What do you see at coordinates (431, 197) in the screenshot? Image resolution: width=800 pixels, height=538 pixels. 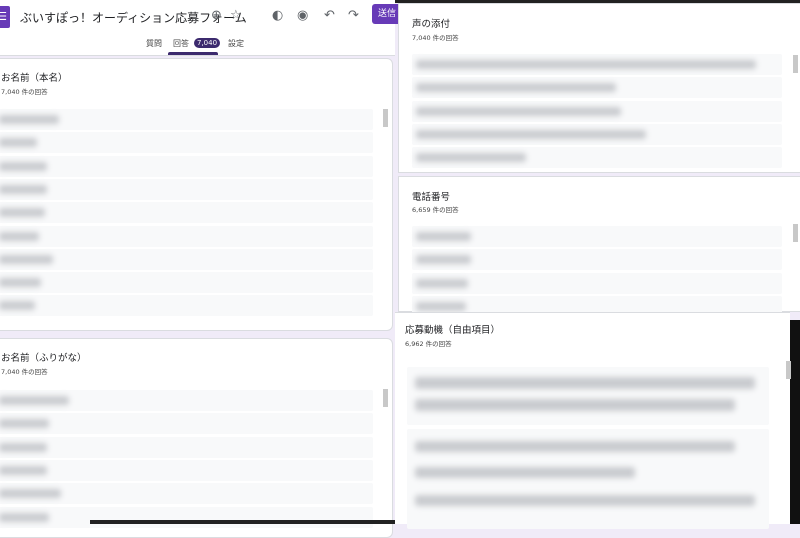 I see `question-title: 電話番号` at bounding box center [431, 197].